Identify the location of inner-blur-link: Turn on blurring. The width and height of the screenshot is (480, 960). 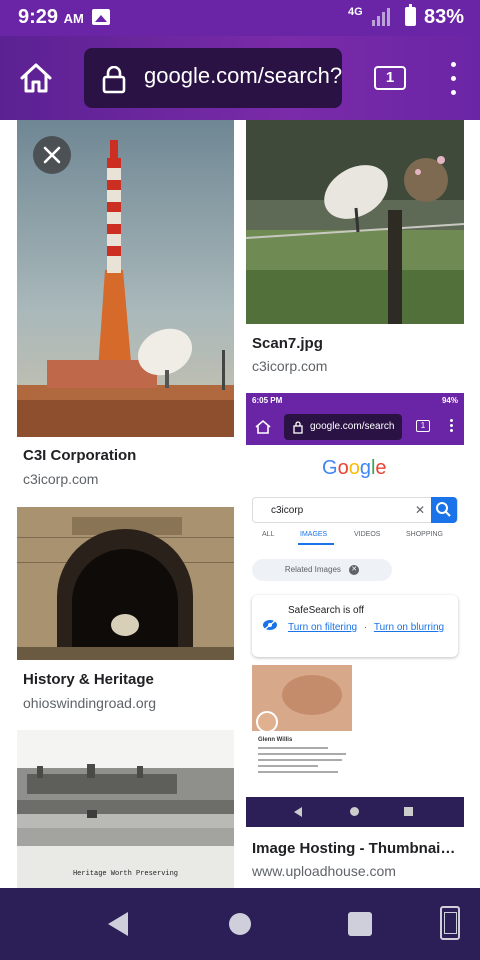
(409, 627).